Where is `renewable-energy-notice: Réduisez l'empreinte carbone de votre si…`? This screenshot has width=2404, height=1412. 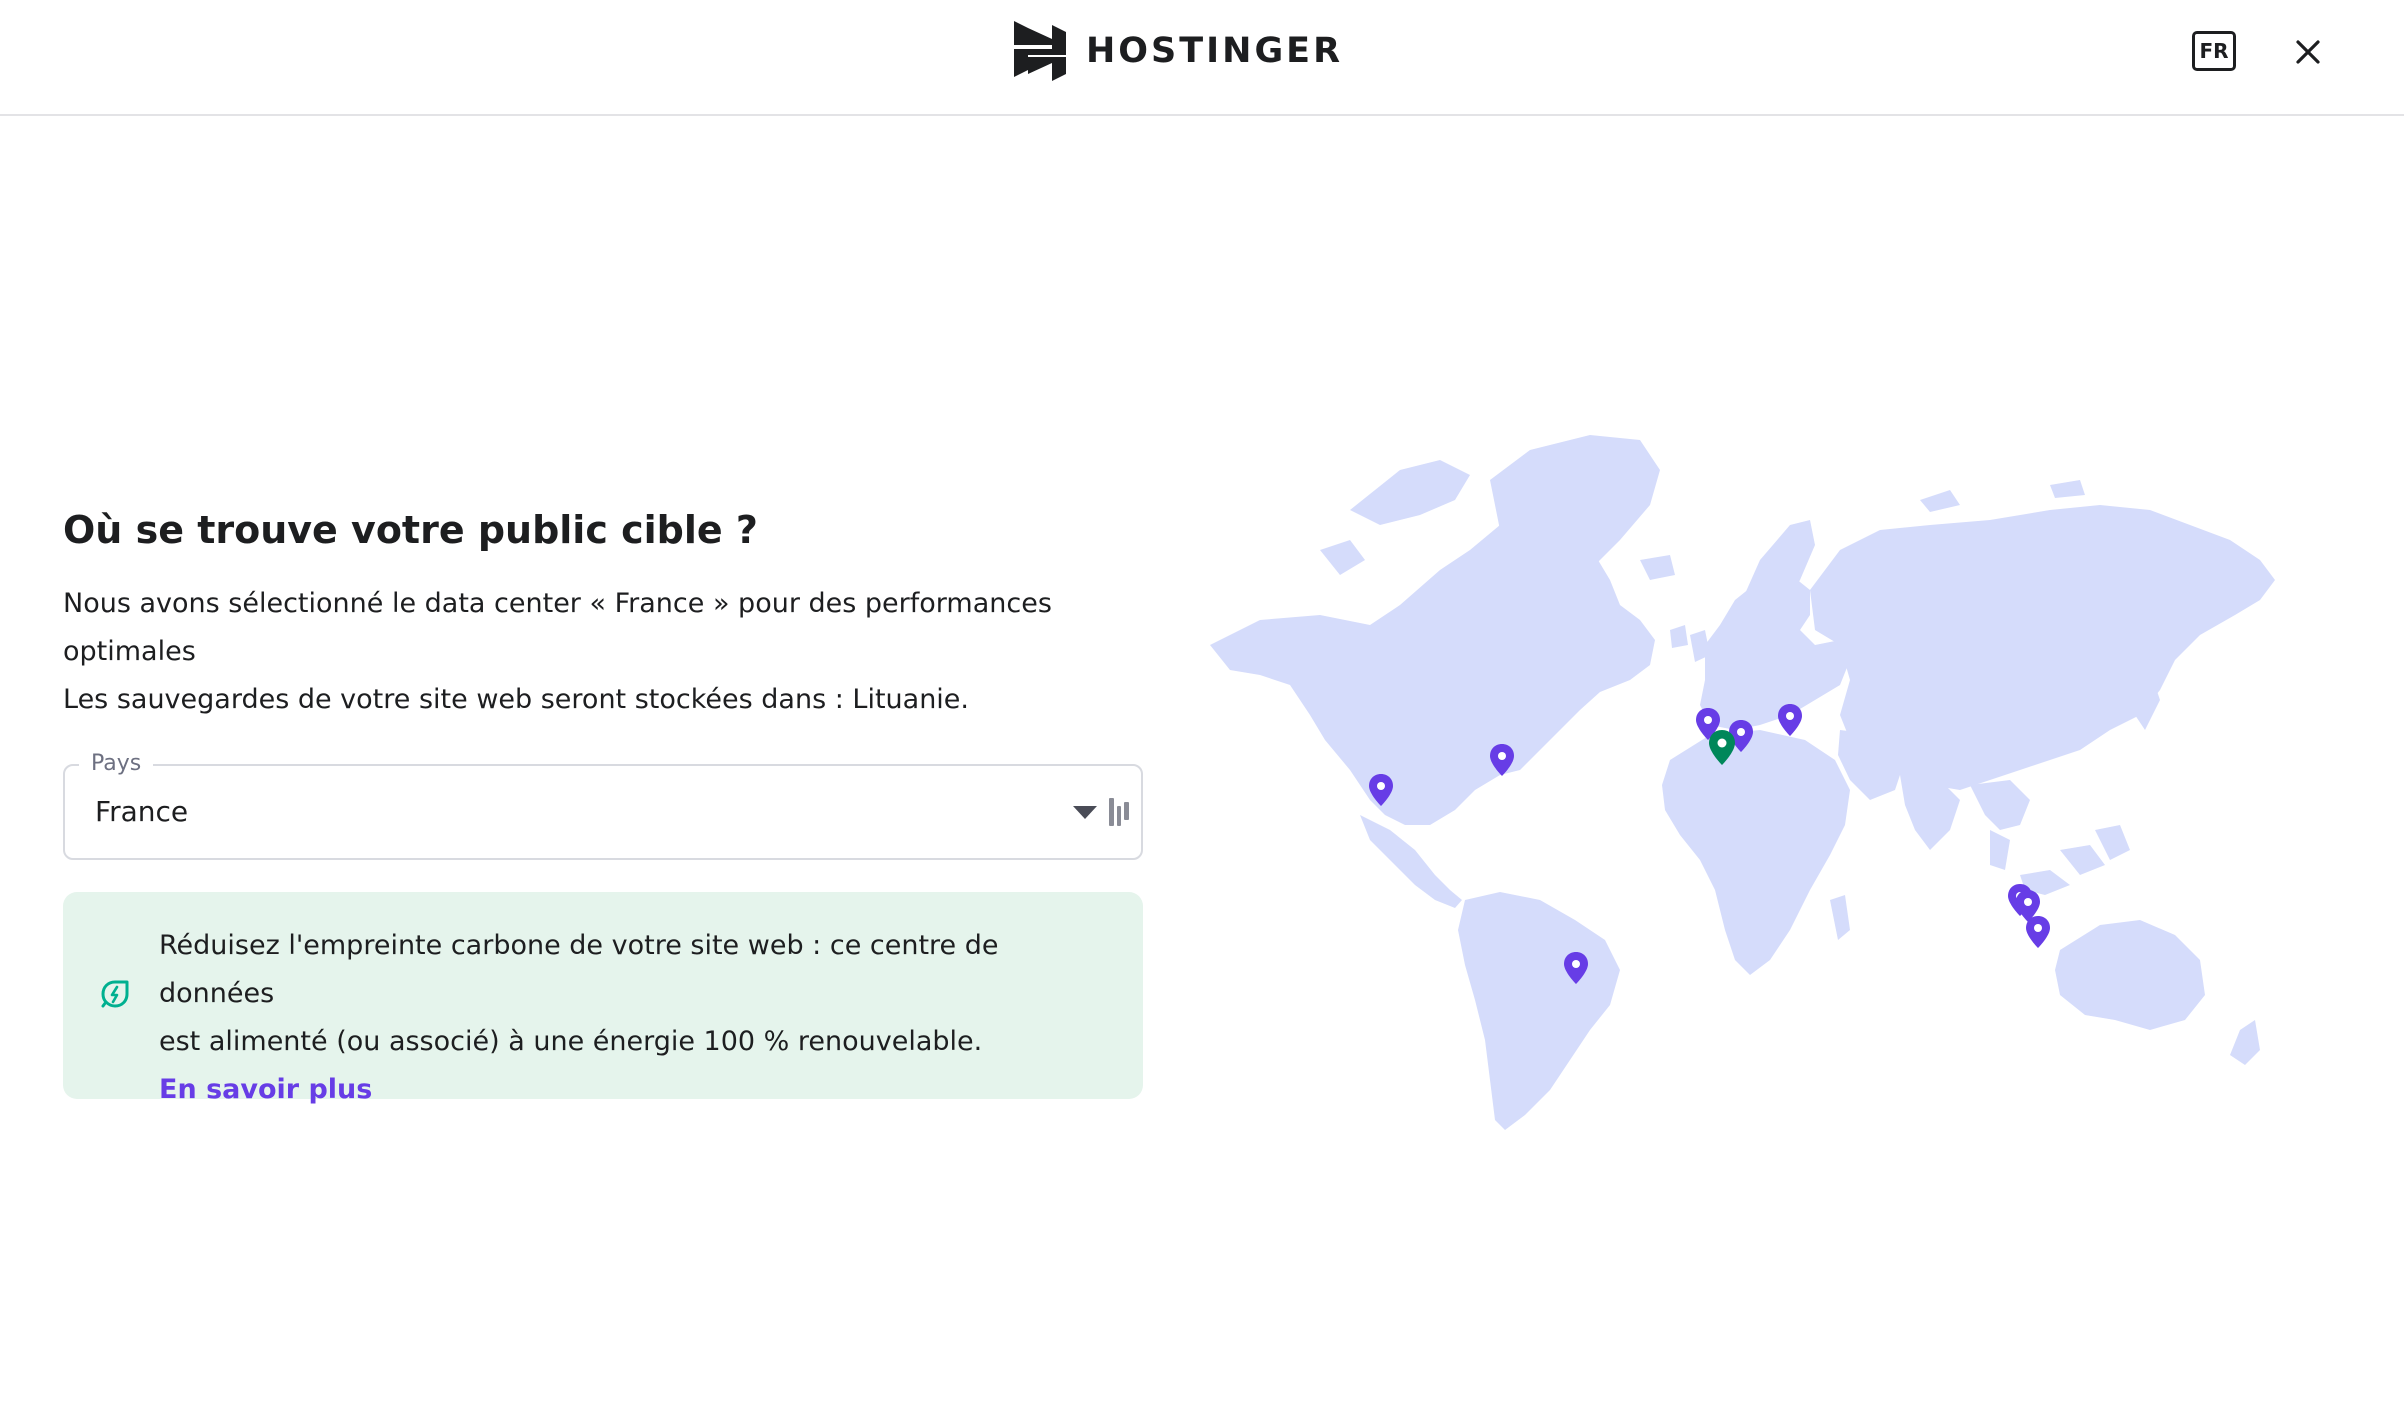 renewable-energy-notice: Réduisez l'empreinte carbone de votre si… is located at coordinates (603, 998).